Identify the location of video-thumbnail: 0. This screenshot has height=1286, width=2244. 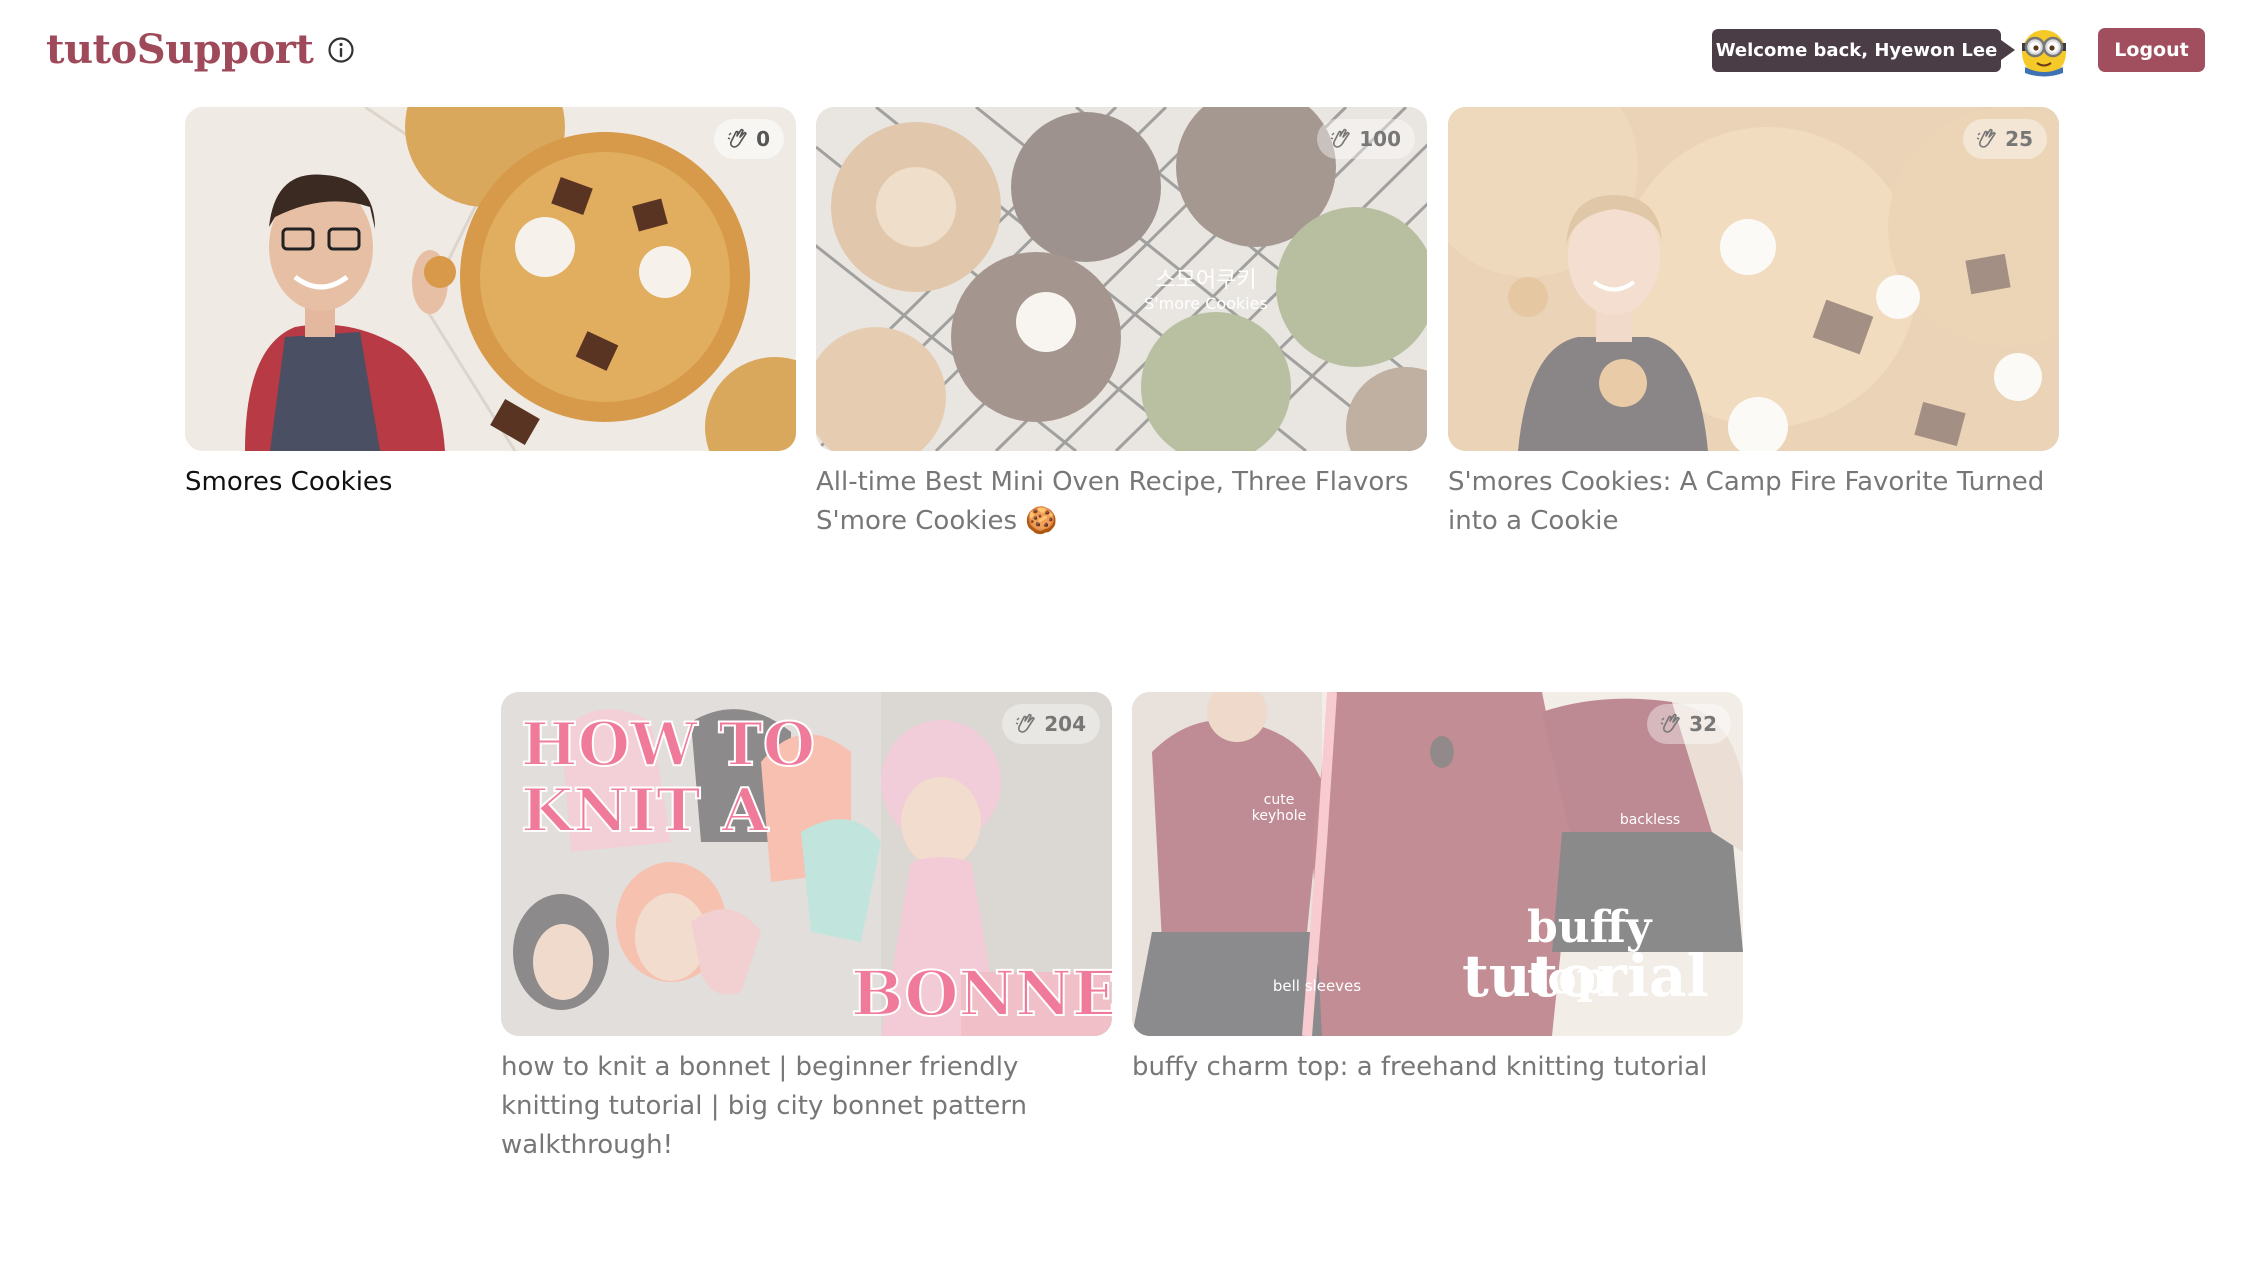
(490, 279).